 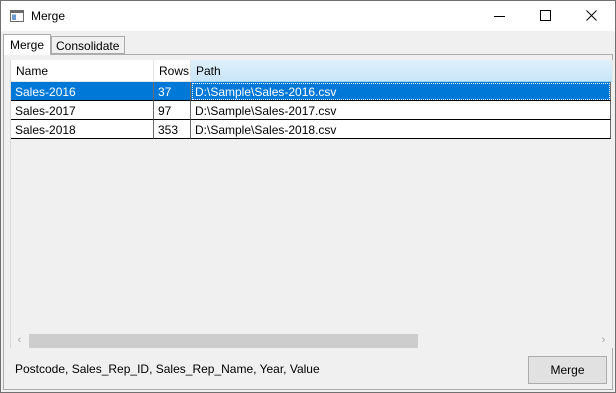 What do you see at coordinates (401, 129) in the screenshot?
I see `cell-path: D:\Sample\Sales-2018.csv` at bounding box center [401, 129].